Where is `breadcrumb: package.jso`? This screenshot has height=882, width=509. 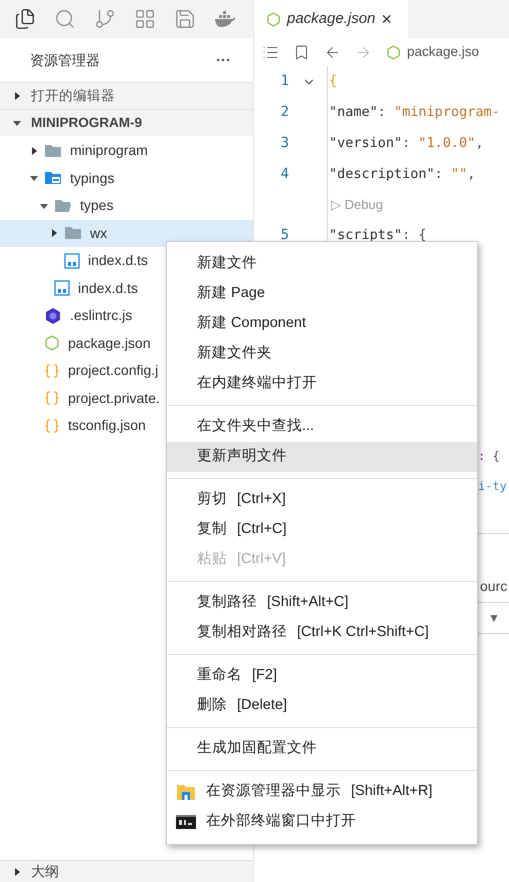
breadcrumb: package.jso is located at coordinates (443, 52).